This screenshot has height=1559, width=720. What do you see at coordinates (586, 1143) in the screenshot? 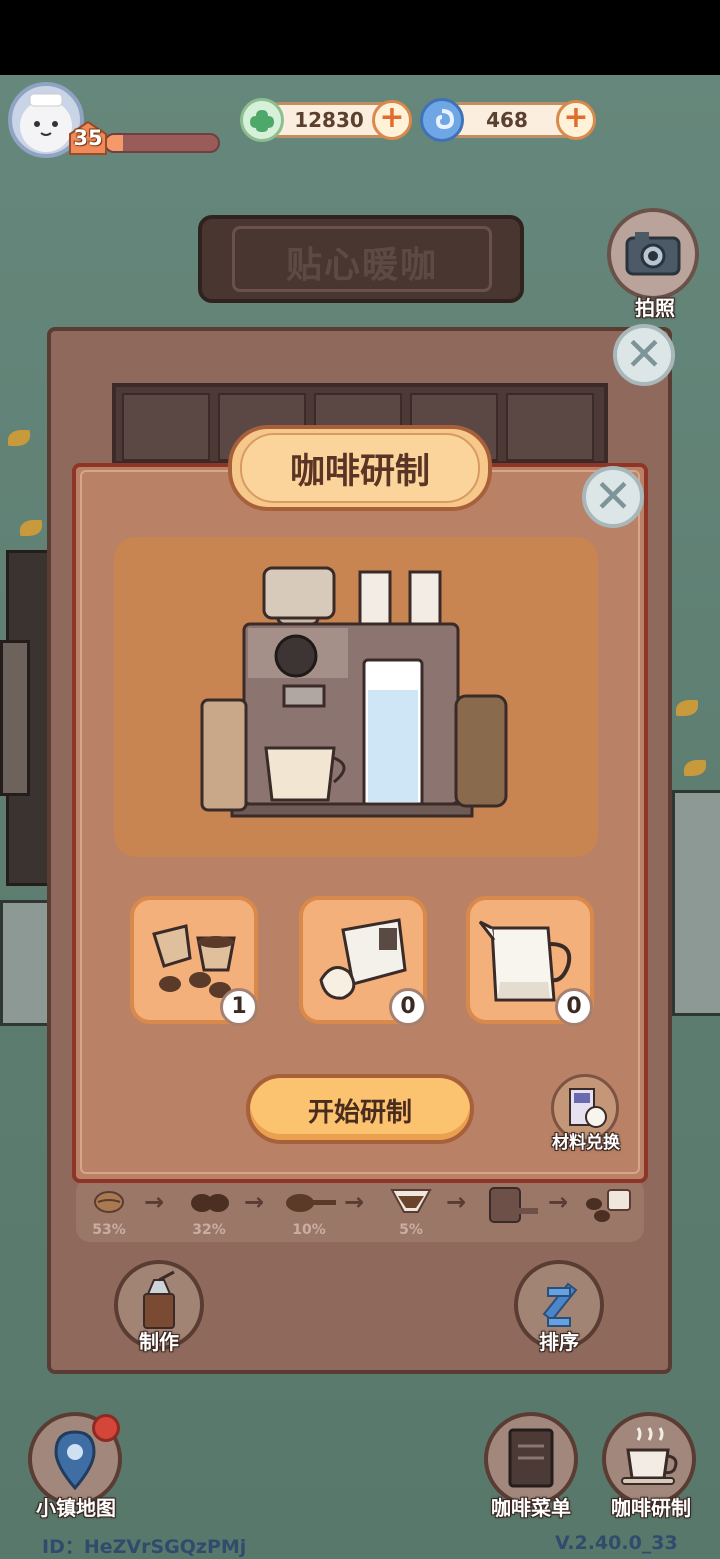
I see `material-exchange-label: 材料兑换` at bounding box center [586, 1143].